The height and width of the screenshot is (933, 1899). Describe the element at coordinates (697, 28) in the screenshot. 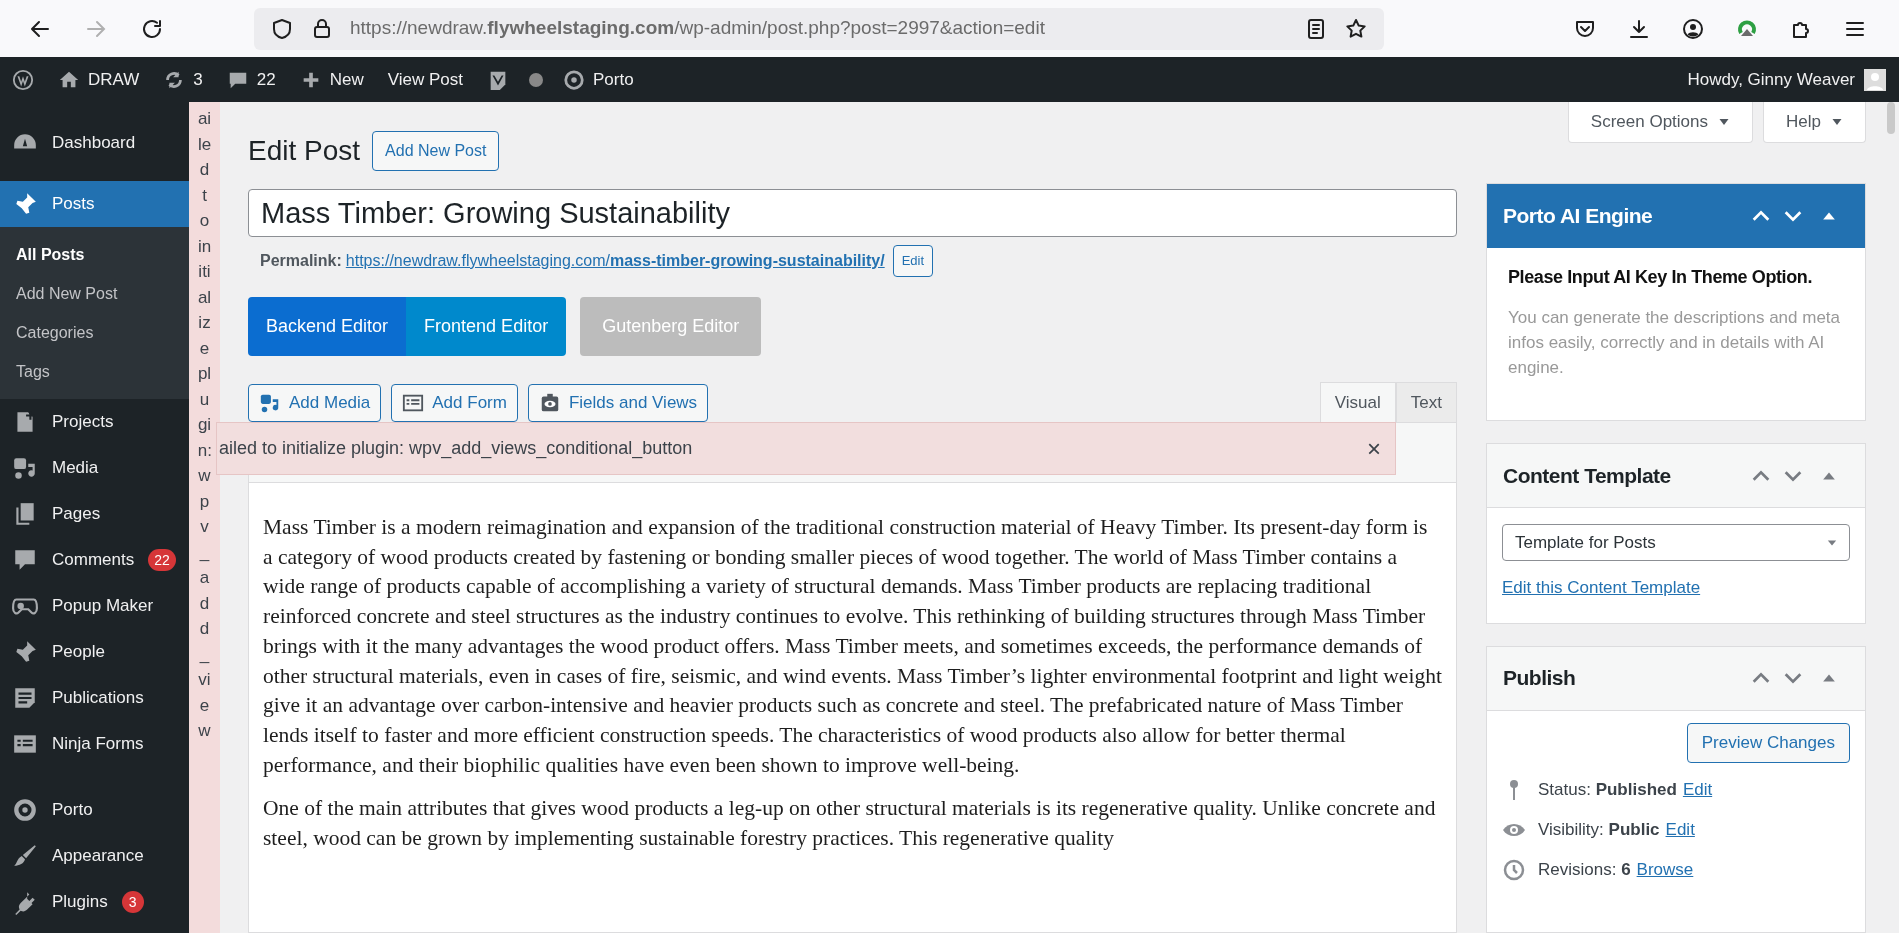

I see `url-text: https://newdraw.flywheelstaging.com/wp-admin/post.php?post=2997&action=edit` at that location.